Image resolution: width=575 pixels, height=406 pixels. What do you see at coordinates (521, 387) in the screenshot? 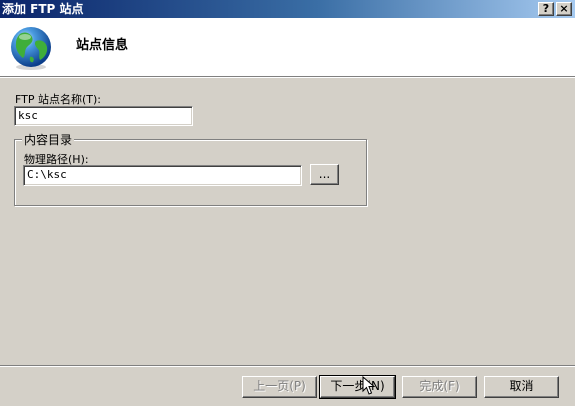
I see `cancel-button: 取消` at bounding box center [521, 387].